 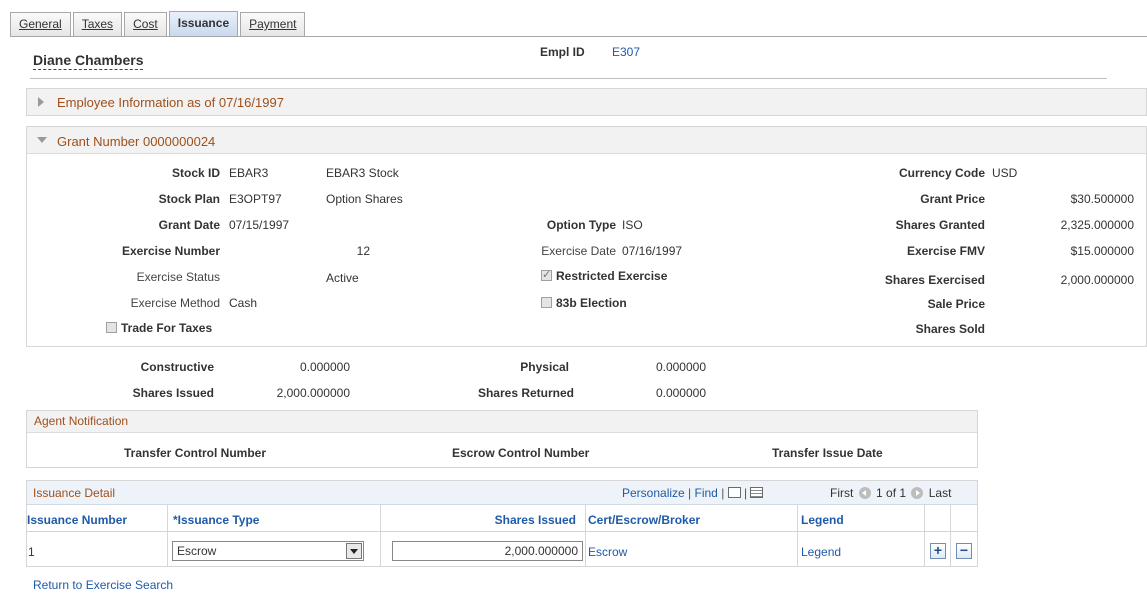 What do you see at coordinates (103, 585) in the screenshot?
I see `return-to-search-link: Return to Exercise Search` at bounding box center [103, 585].